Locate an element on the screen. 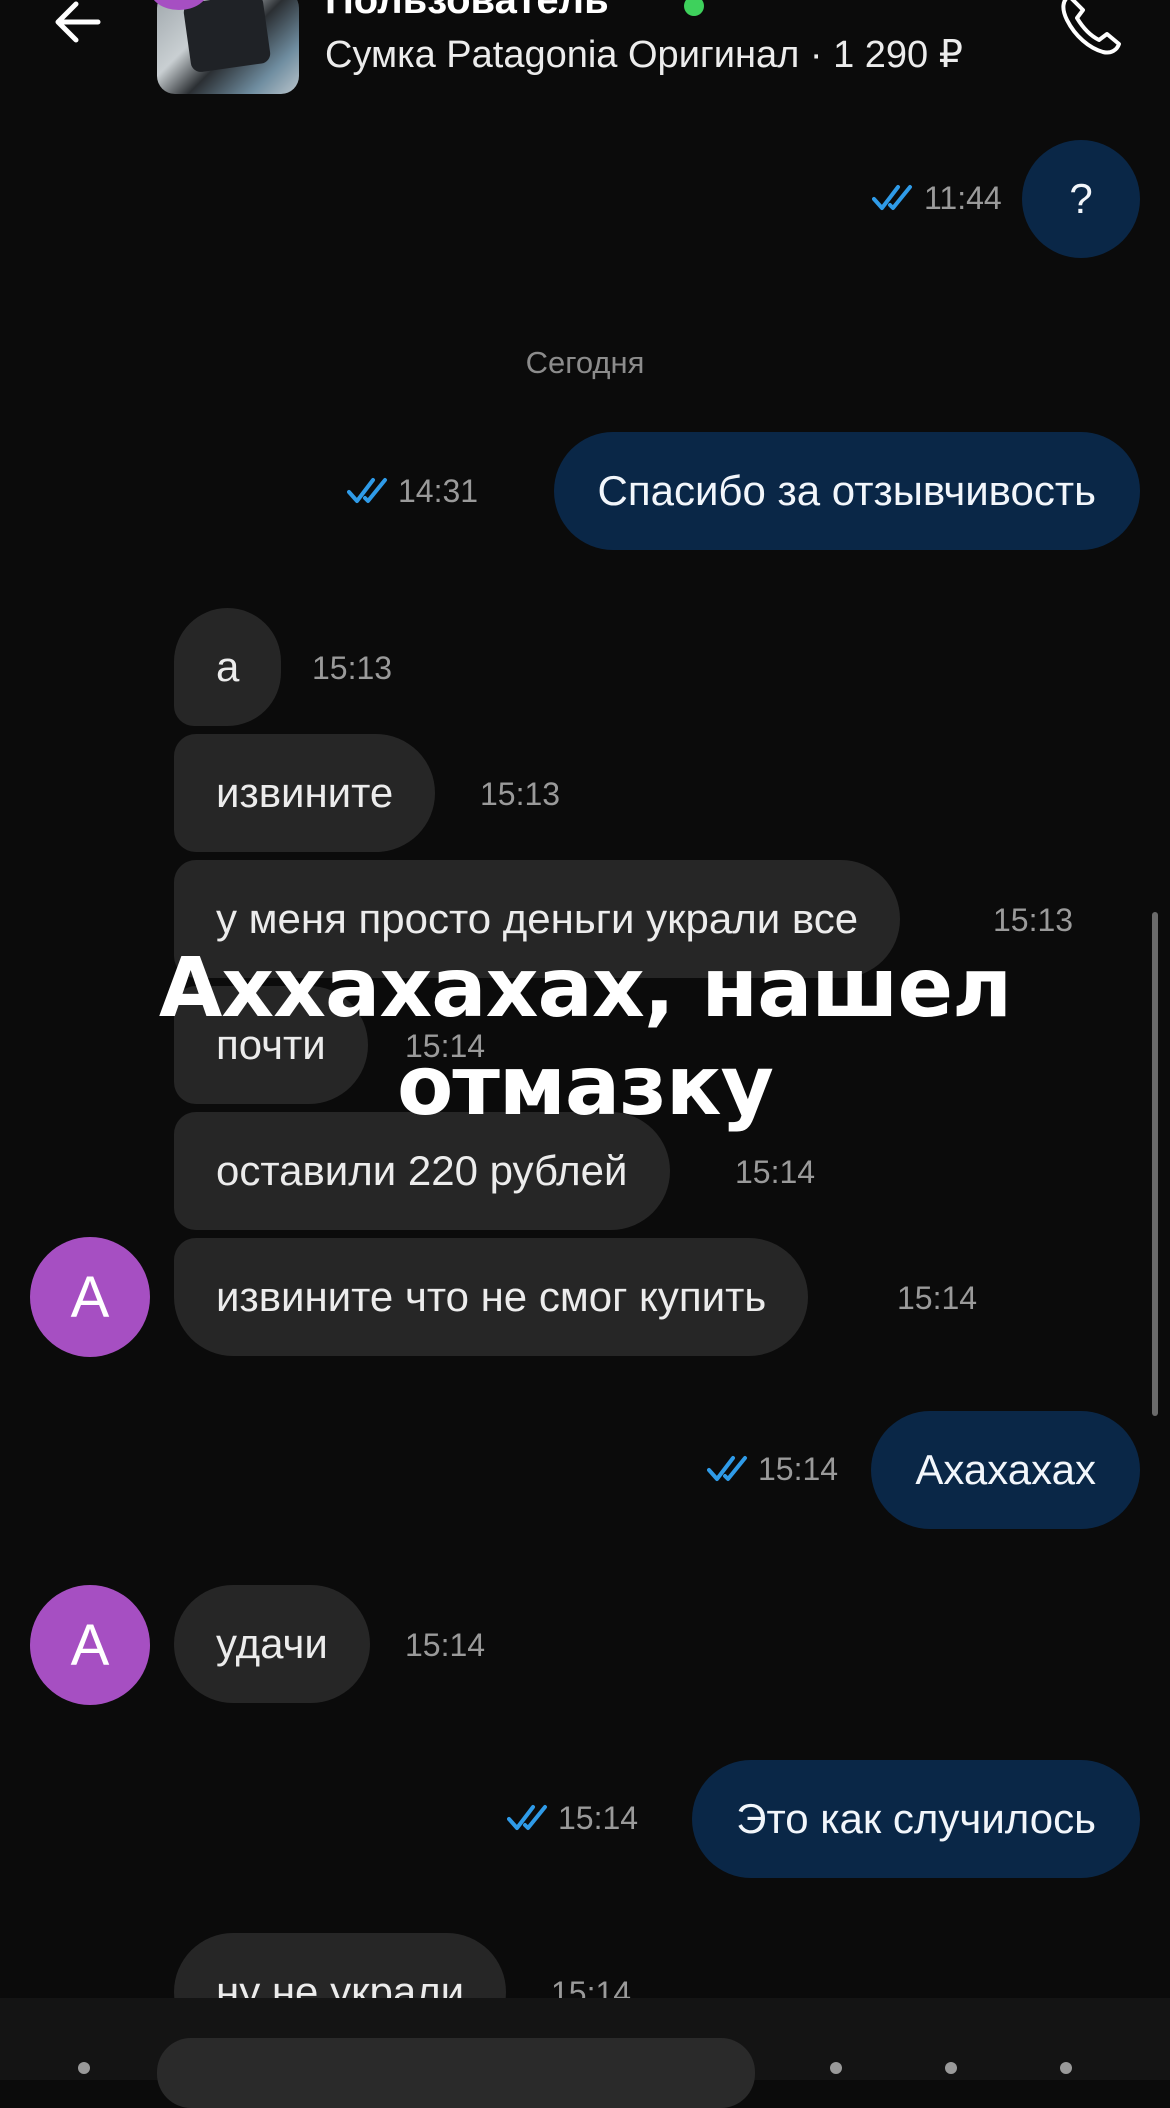 The width and height of the screenshot is (1170, 2108). message-text: а is located at coordinates (228, 666).